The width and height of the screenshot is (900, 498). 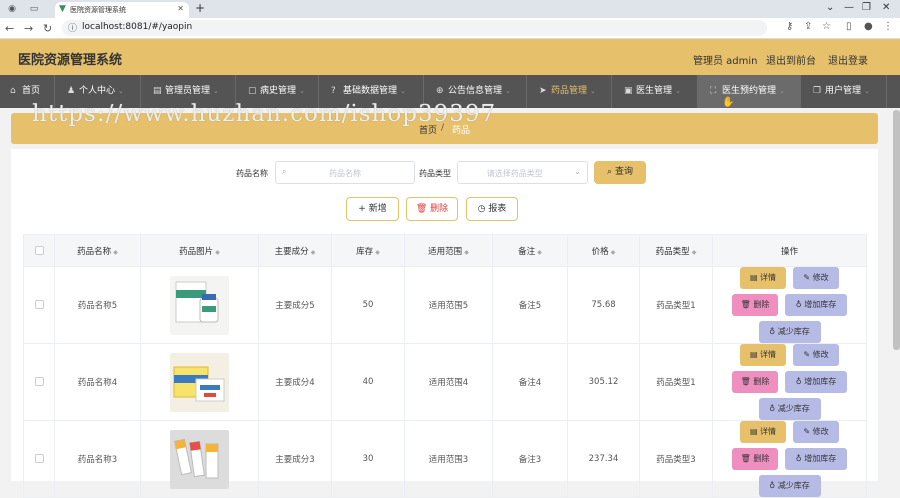 I want to click on drug-name-label: 药品名称, so click(x=252, y=173).